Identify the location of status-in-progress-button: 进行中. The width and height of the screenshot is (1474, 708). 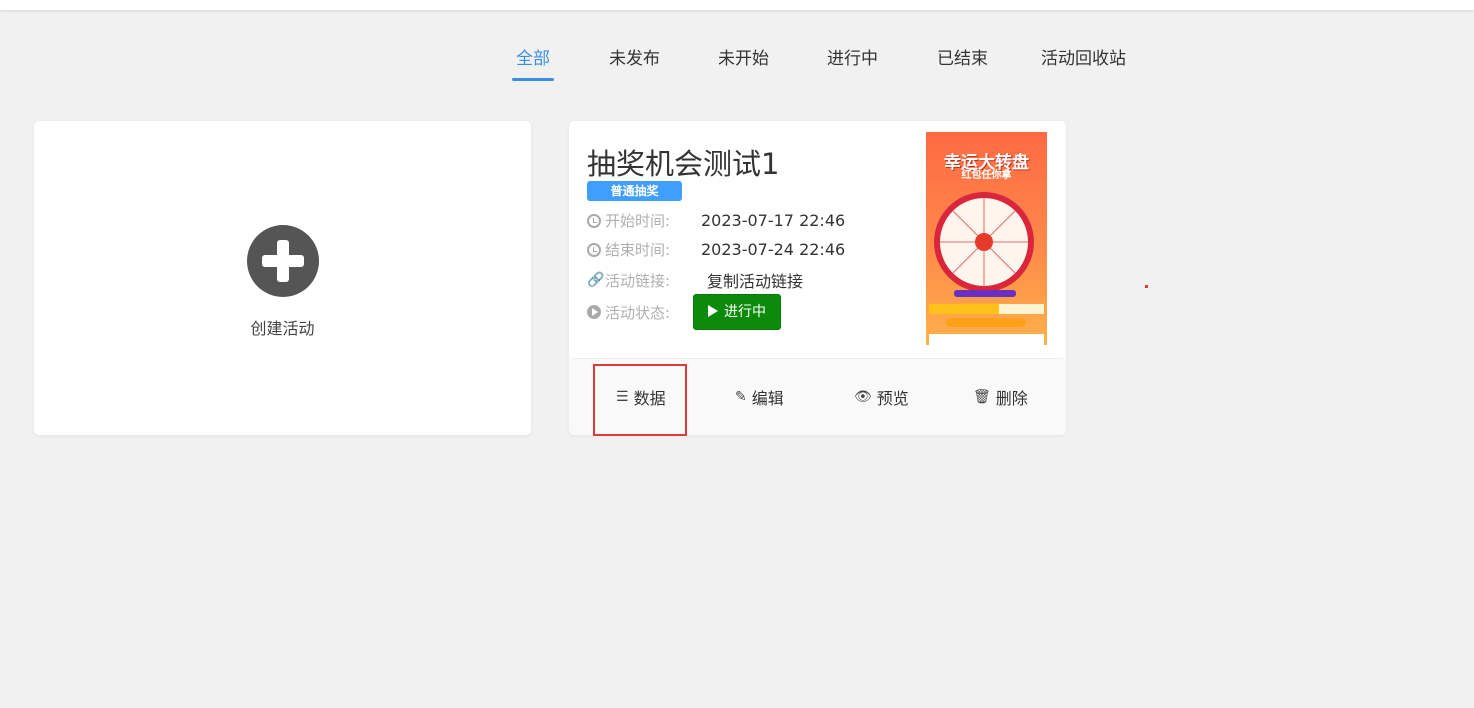
(737, 312).